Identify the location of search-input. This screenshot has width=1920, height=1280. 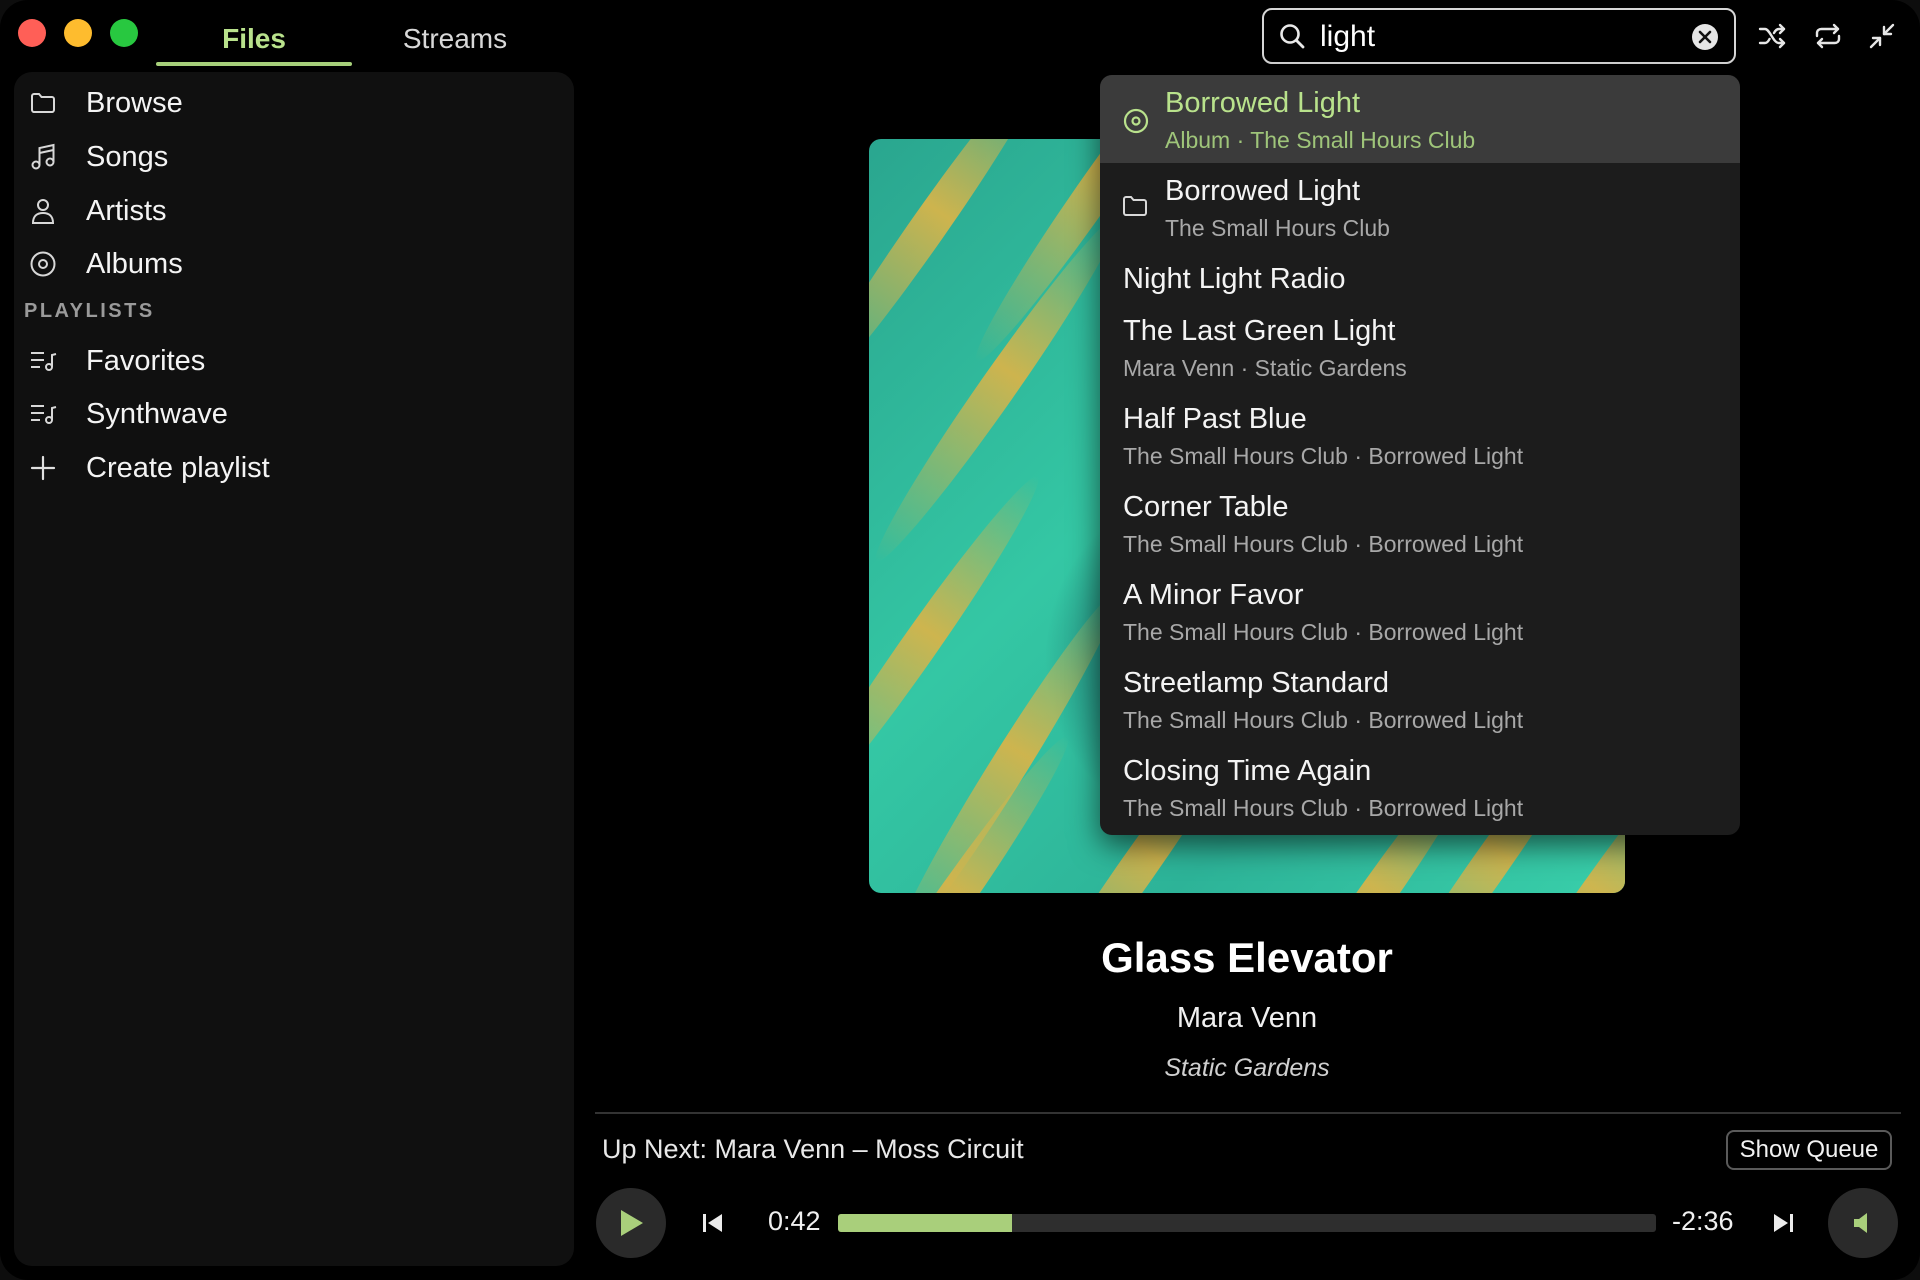
(1485, 37).